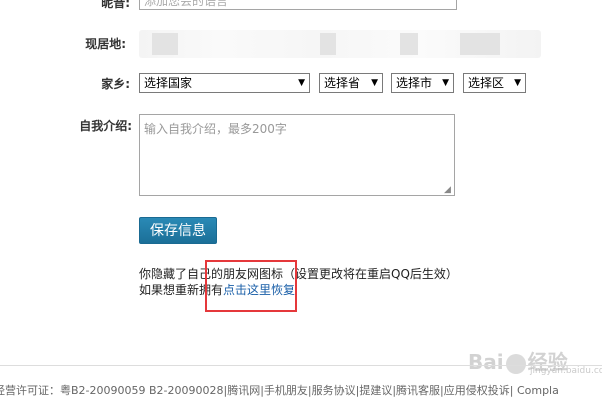  Describe the element at coordinates (115, 84) in the screenshot. I see `hometown-label: 家乡:` at that location.